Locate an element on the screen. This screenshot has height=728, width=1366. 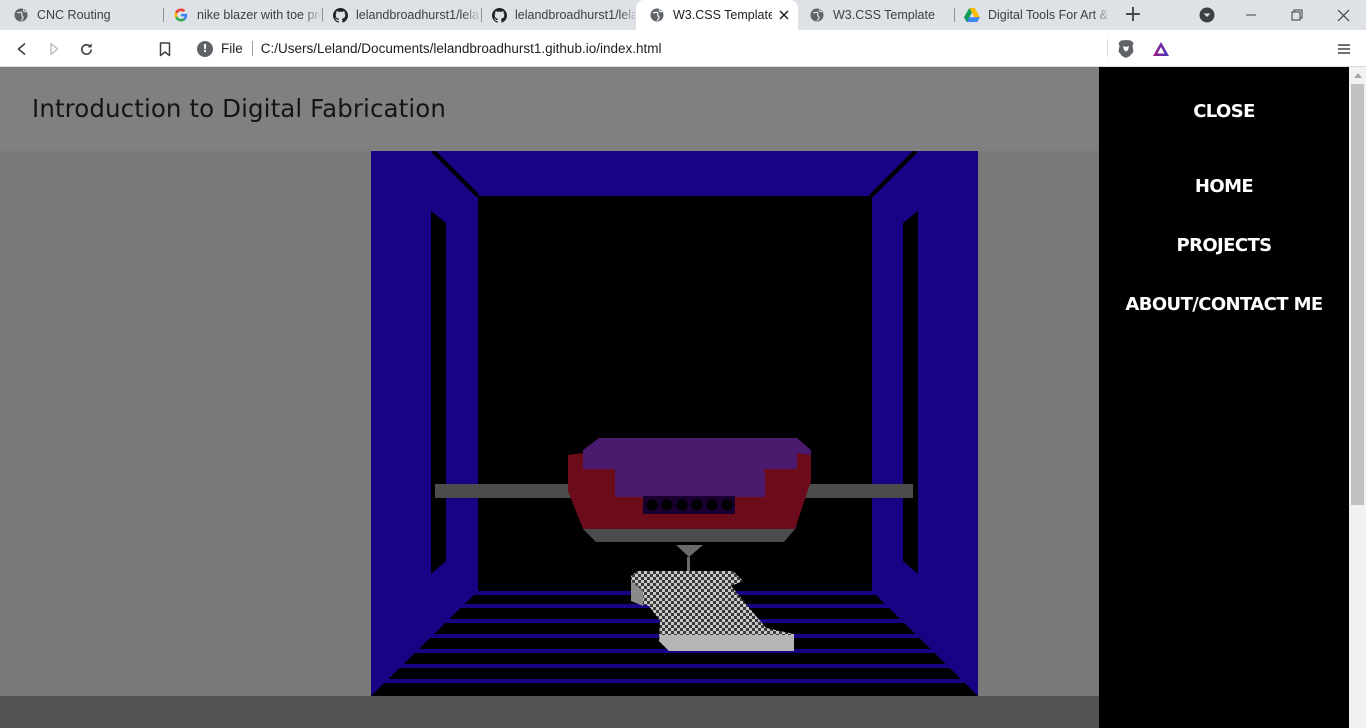
omnibox-separator is located at coordinates (252, 48).